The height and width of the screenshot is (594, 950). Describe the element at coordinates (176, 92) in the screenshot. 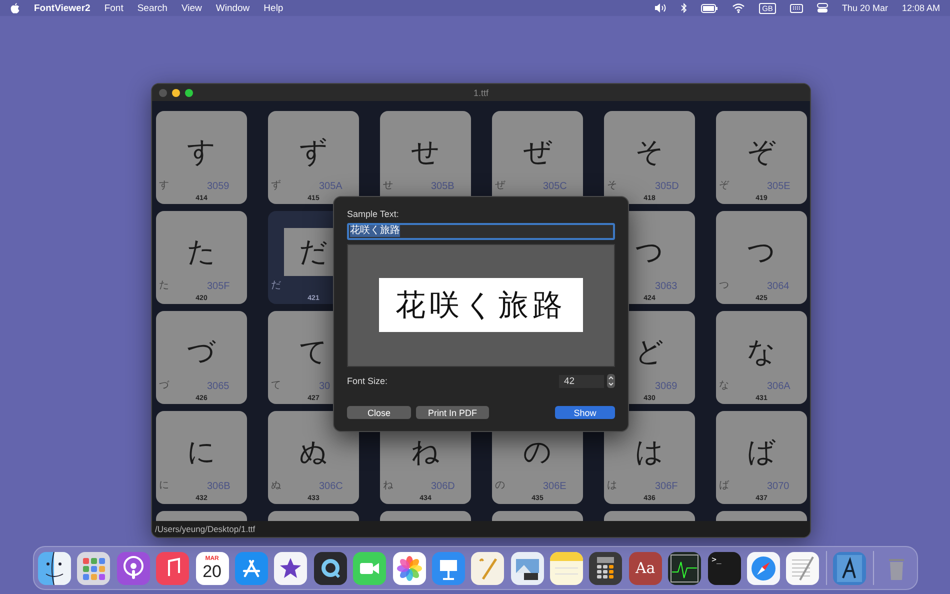

I see `minimize-button` at that location.